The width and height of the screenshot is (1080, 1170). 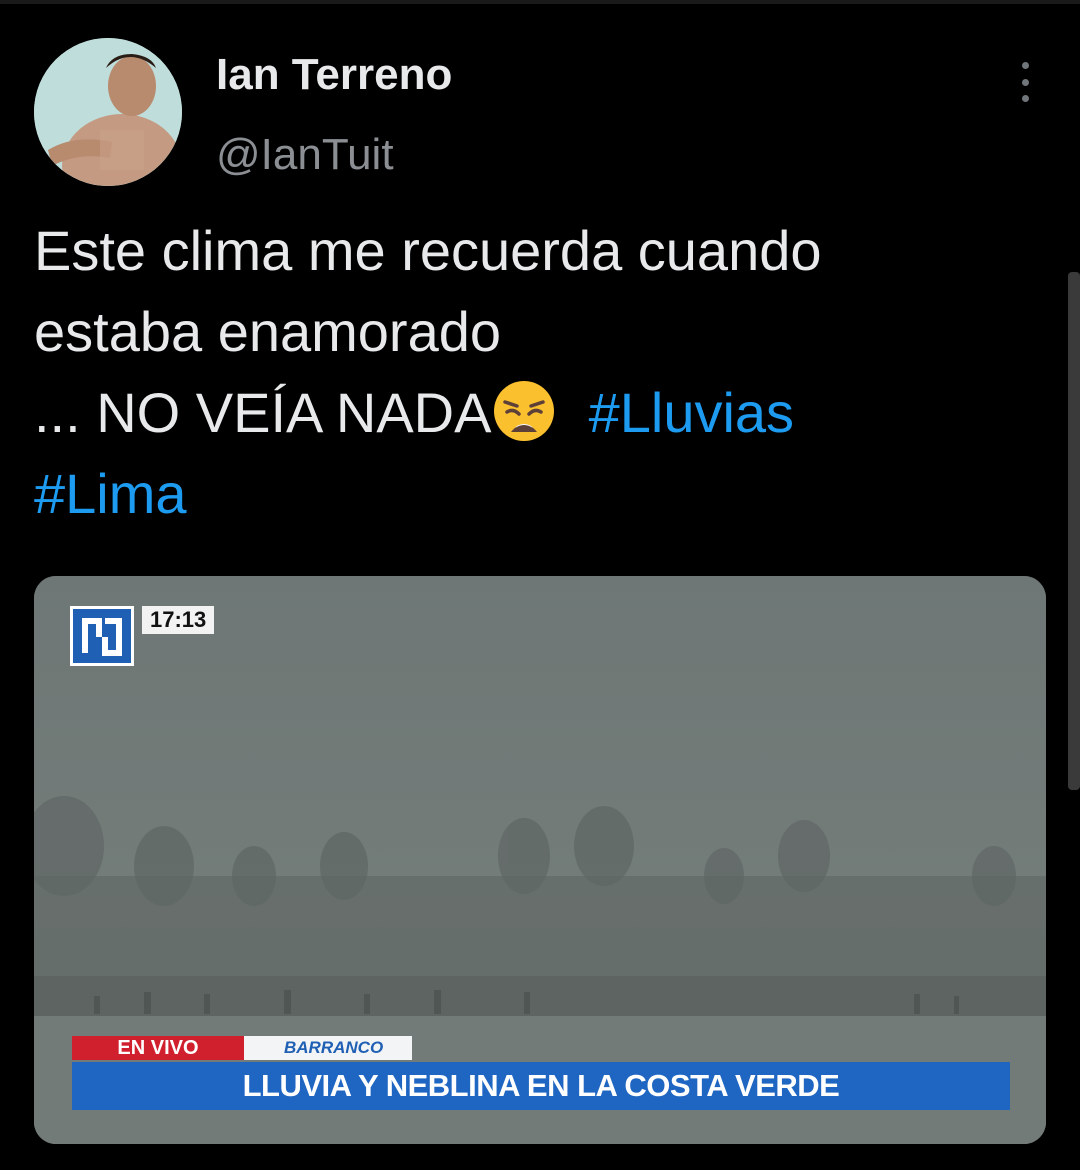 What do you see at coordinates (178, 620) in the screenshot?
I see `broadcast-clock: 17:13` at bounding box center [178, 620].